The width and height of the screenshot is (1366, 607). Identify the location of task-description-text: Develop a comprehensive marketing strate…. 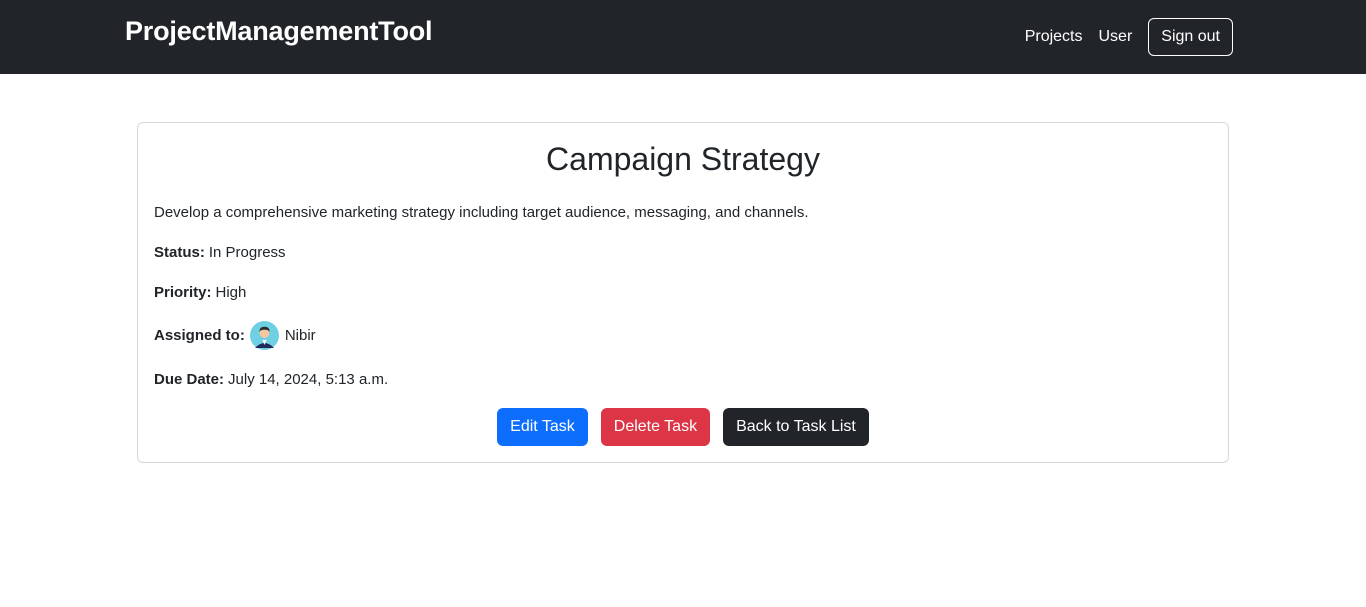
(481, 212).